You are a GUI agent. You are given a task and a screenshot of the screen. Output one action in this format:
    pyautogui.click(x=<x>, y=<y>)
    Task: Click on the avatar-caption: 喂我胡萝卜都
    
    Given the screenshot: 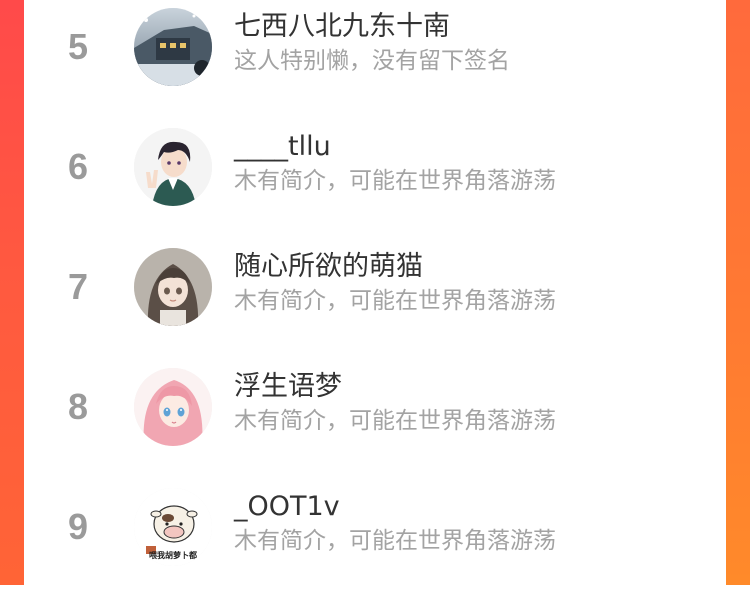 What is the action you would take?
    pyautogui.click(x=173, y=555)
    